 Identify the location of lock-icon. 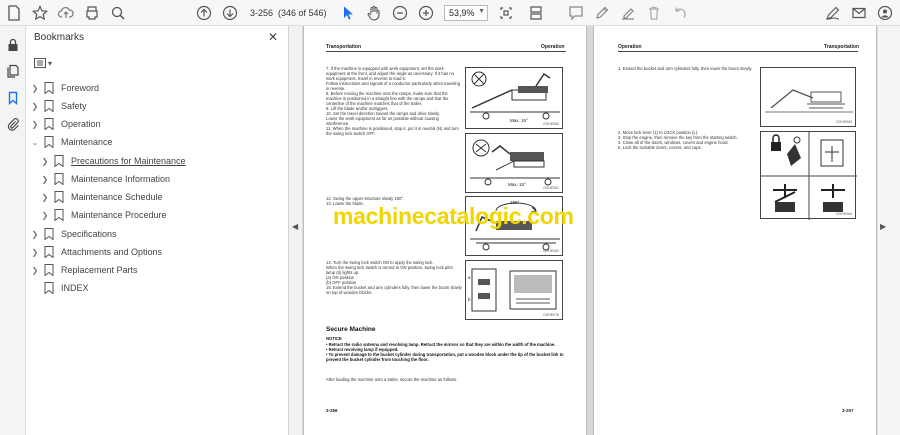
(13, 45).